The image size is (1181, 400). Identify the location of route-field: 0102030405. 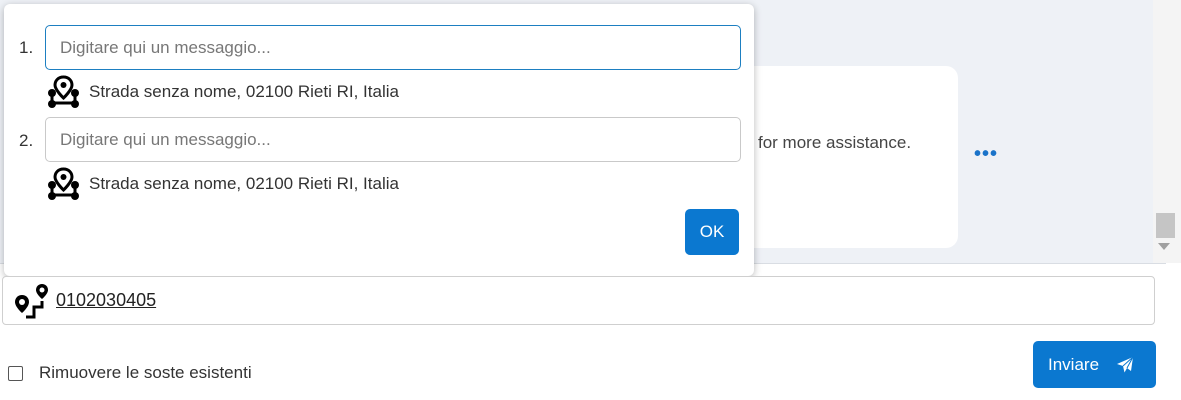
(578, 300).